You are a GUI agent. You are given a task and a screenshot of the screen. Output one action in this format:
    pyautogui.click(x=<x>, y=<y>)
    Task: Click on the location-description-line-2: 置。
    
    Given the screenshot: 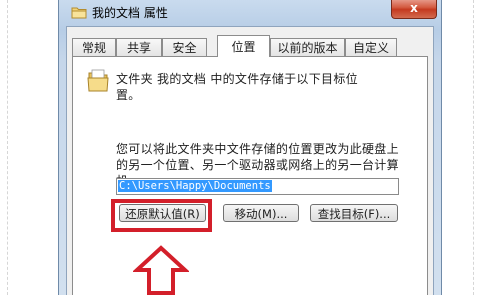 What is the action you would take?
    pyautogui.click(x=128, y=95)
    